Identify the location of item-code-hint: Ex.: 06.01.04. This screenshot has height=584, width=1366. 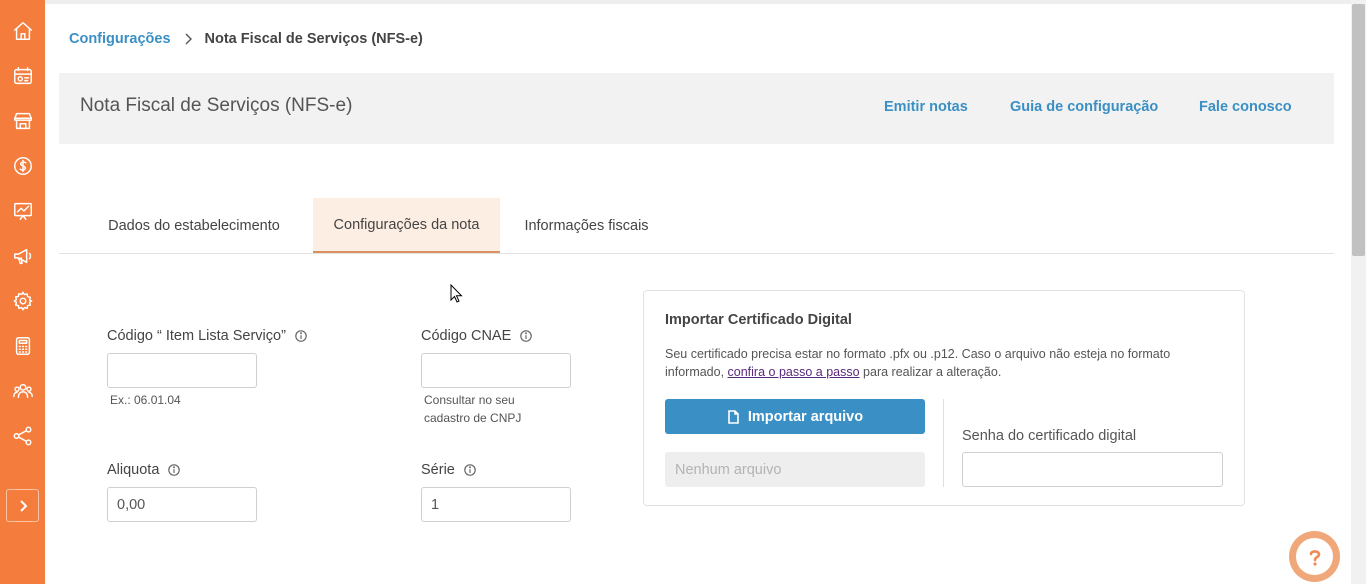
(145, 400).